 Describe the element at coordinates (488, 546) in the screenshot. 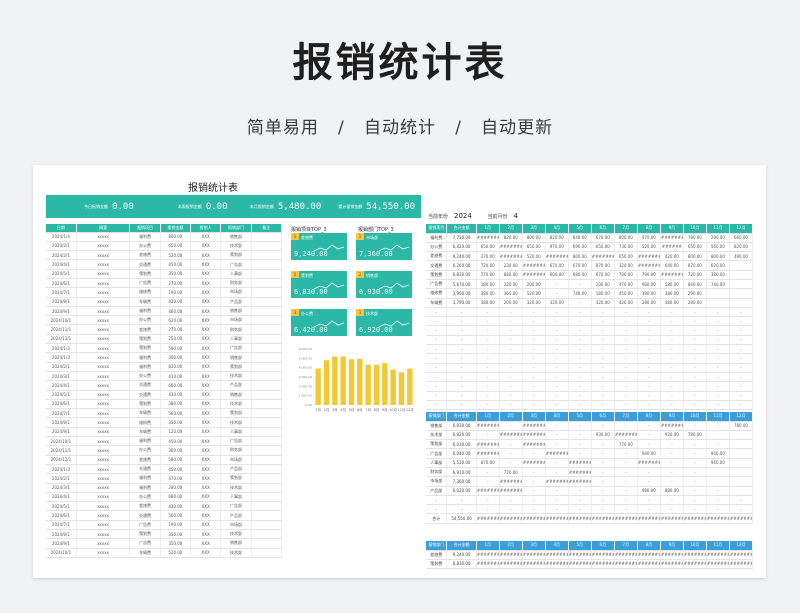

I see `column-header: 1月` at that location.